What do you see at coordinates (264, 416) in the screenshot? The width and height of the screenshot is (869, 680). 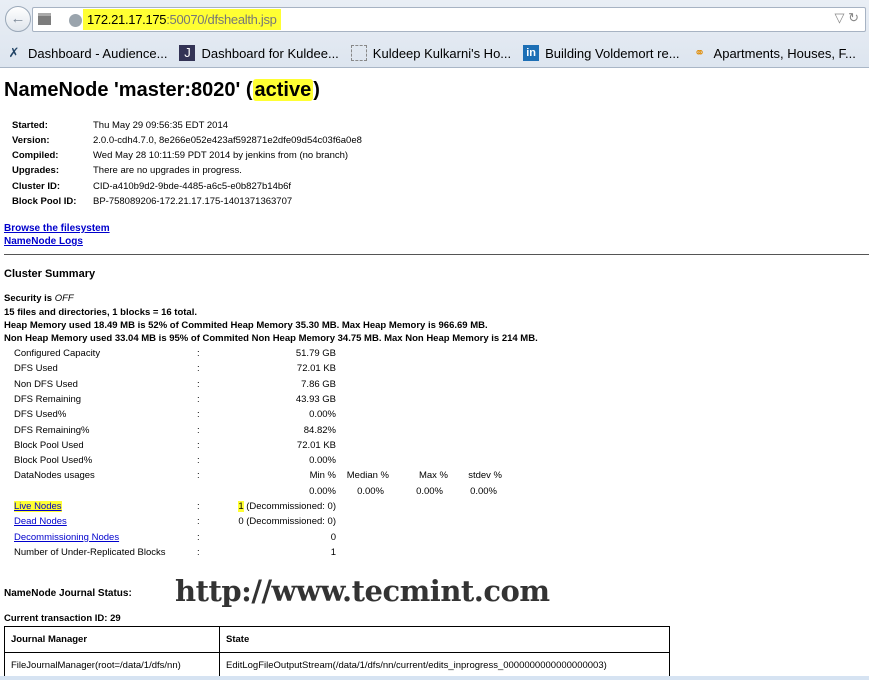 I see `summary-row: DFS Used%: 0.00%` at bounding box center [264, 416].